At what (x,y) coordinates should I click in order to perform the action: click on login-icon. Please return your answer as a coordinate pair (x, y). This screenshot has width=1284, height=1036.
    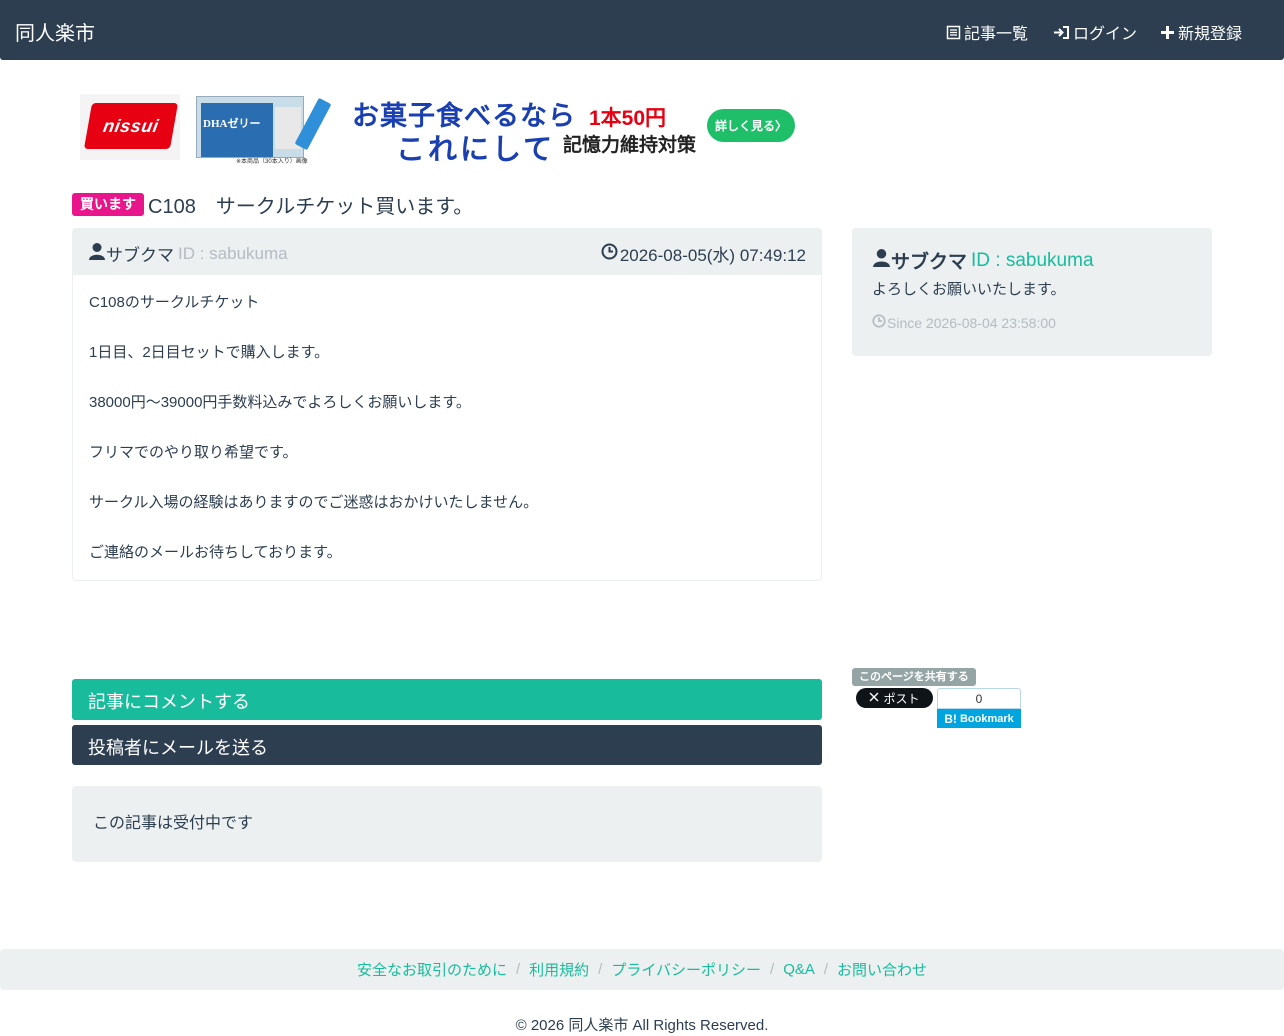
    Looking at the image, I should click on (1061, 32).